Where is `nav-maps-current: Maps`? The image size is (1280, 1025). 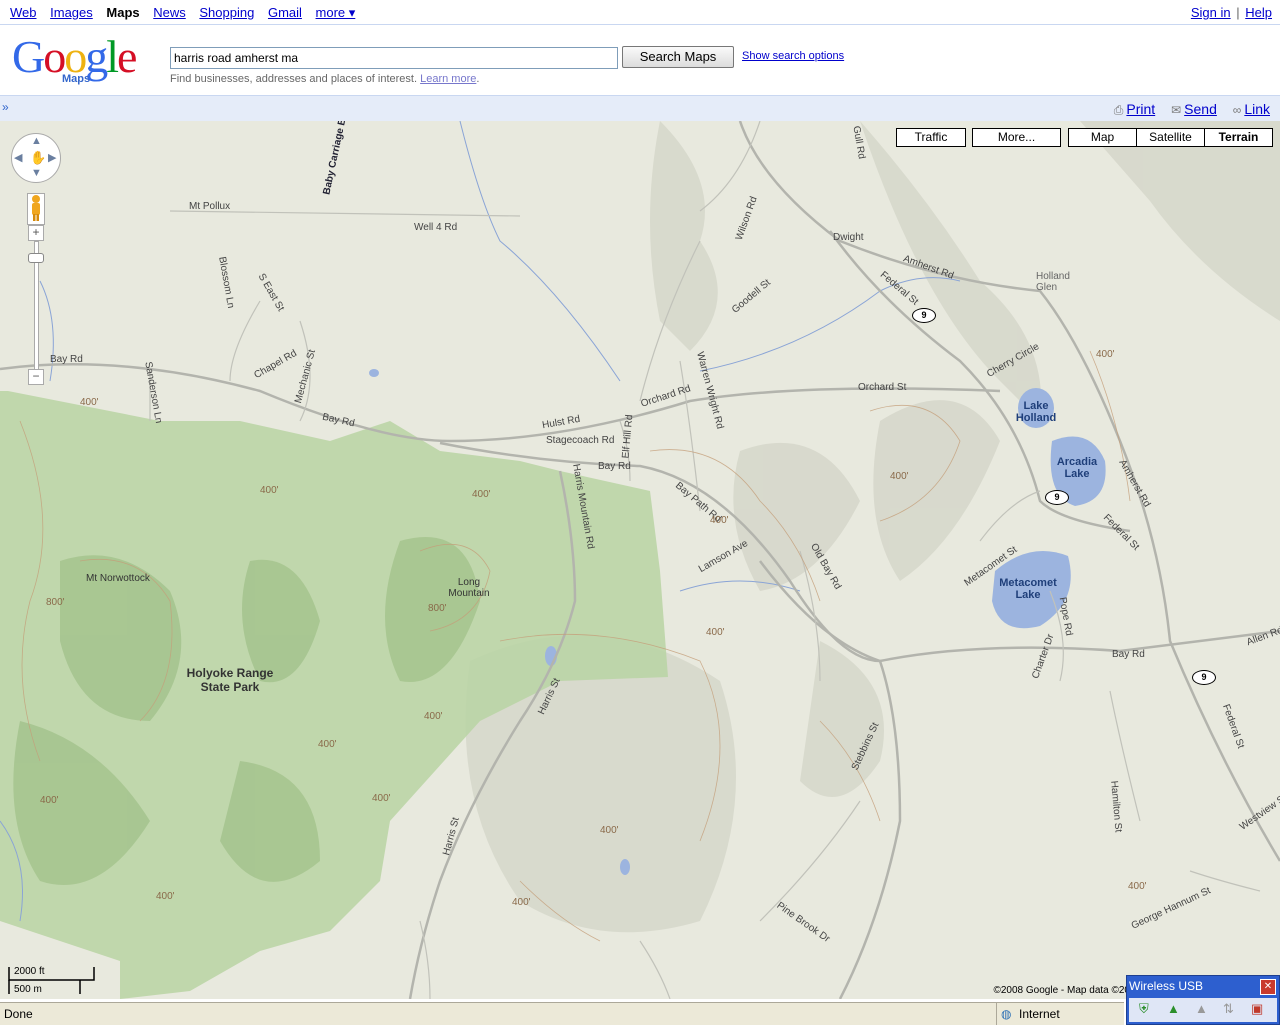 nav-maps-current: Maps is located at coordinates (123, 12).